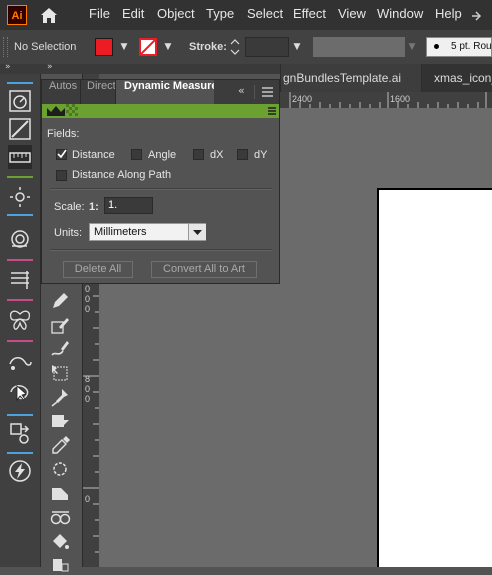 This screenshot has width=492, height=575. Describe the element at coordinates (93, 155) in the screenshot. I see `distance-label: Distance` at that location.